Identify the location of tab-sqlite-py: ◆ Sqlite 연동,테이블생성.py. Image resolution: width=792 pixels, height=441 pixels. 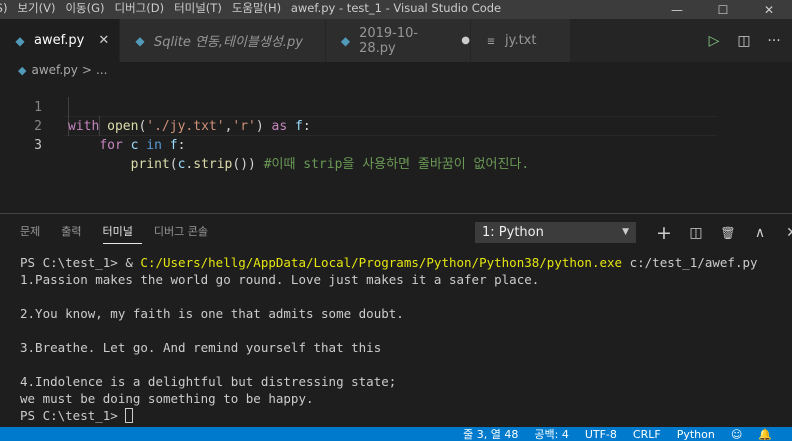
(223, 40).